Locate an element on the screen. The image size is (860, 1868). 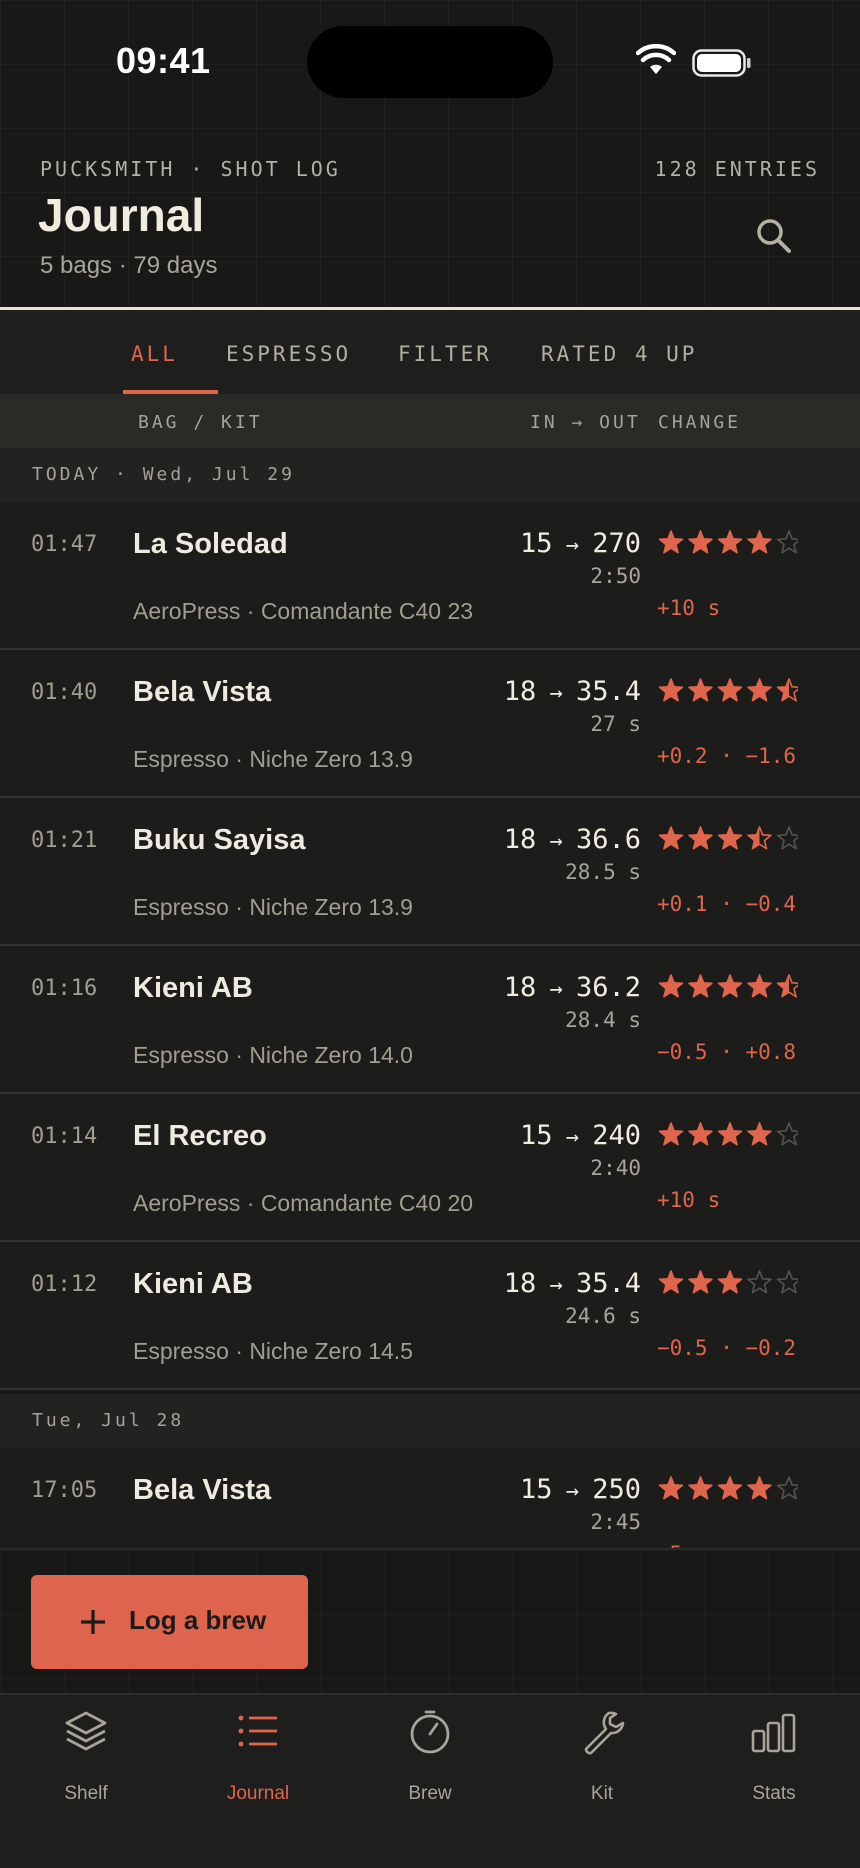
filter-tabs: ALL ESPRESSO FILTER RATED 4 UP is located at coordinates (430, 352).